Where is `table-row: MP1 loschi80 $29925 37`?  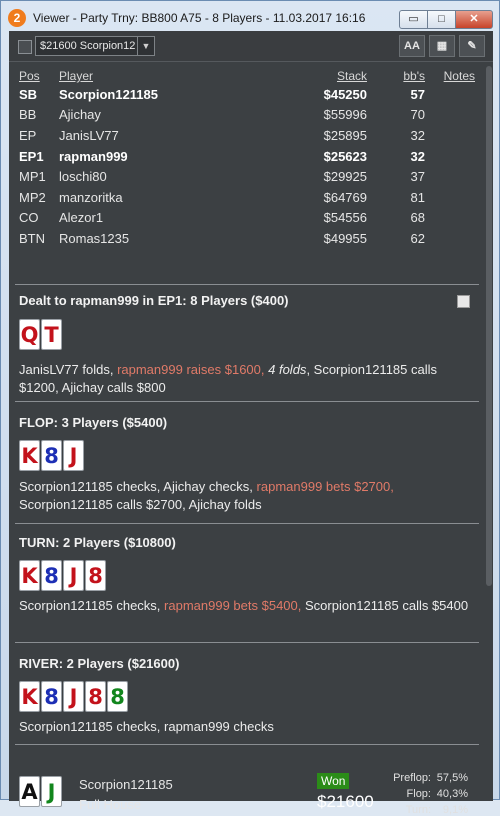 table-row: MP1 loschi80 $29925 37 is located at coordinates (247, 176).